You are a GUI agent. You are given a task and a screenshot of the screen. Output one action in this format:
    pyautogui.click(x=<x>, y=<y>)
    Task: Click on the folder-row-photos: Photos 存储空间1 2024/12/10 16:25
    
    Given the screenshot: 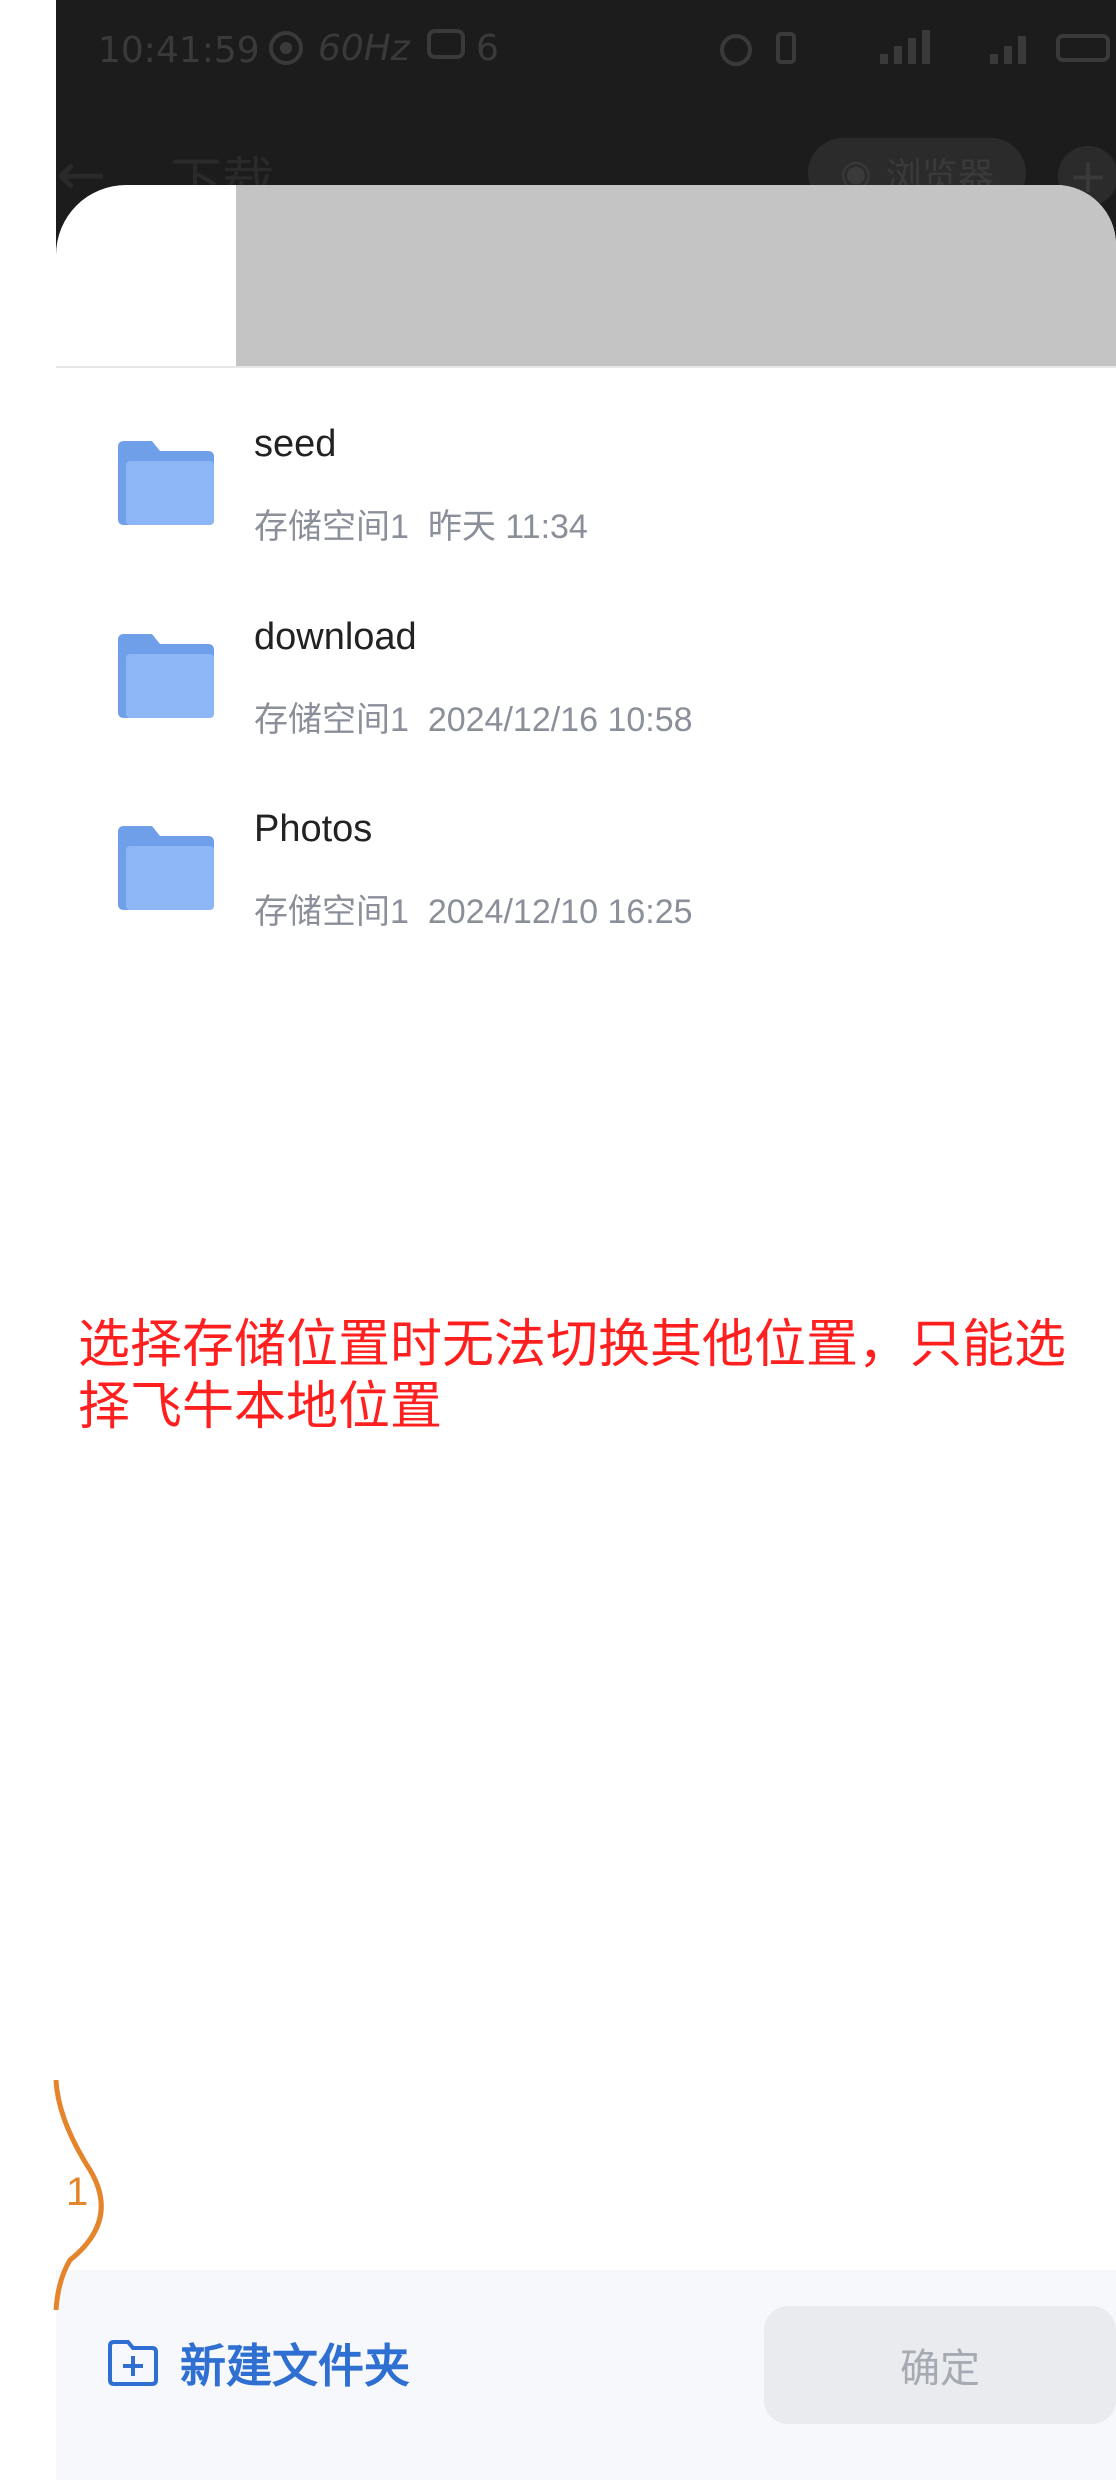 What is the action you would take?
    pyautogui.click(x=586, y=872)
    